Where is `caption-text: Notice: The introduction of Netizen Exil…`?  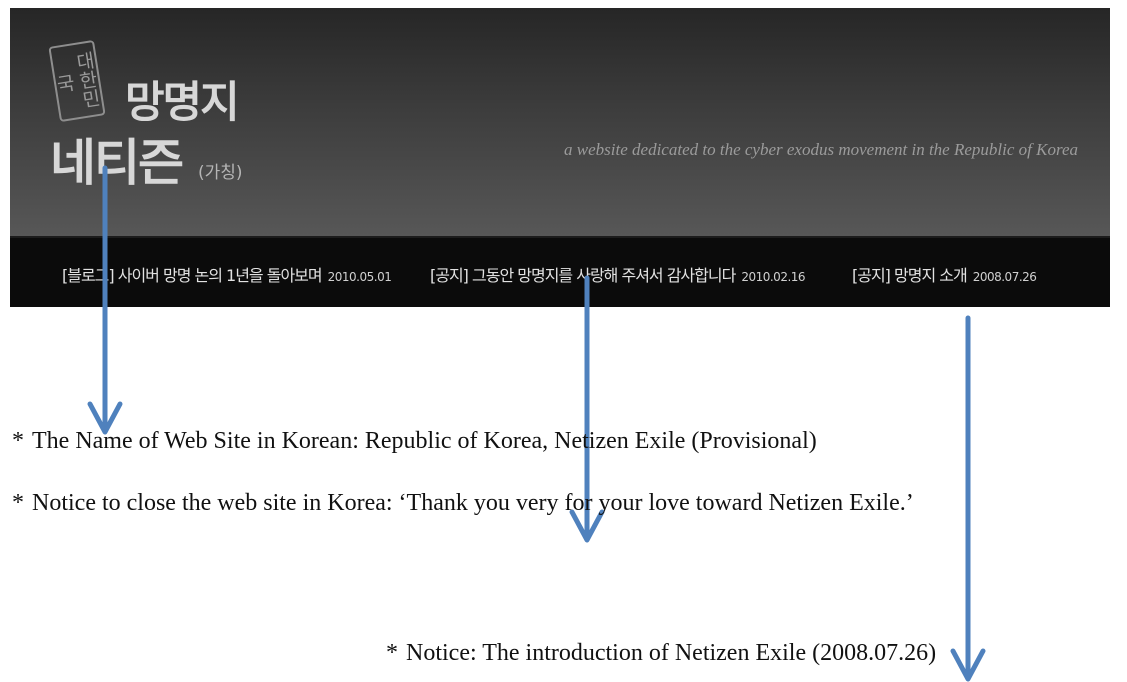 caption-text: Notice: The introduction of Netizen Exil… is located at coordinates (671, 653).